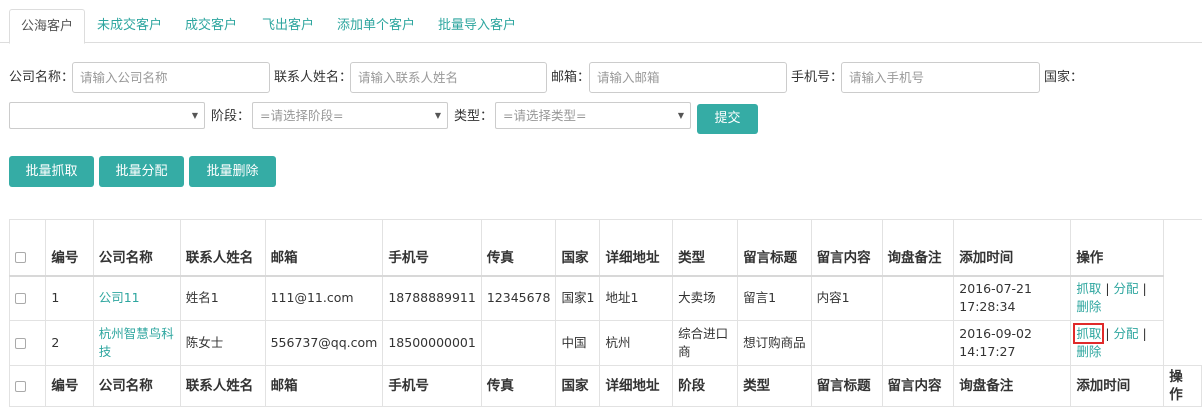 The height and width of the screenshot is (409, 1202). What do you see at coordinates (1012, 248) in the screenshot?
I see `header-add-time: 添加时间` at bounding box center [1012, 248].